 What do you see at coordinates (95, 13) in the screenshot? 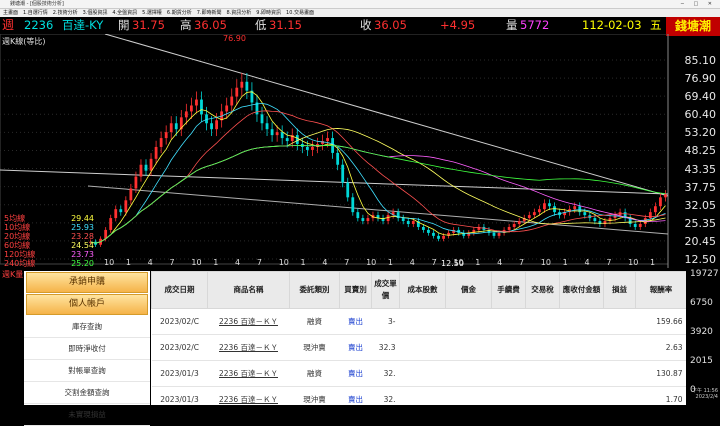
I see `menu-item-3: 3.個股資訊` at bounding box center [95, 13].